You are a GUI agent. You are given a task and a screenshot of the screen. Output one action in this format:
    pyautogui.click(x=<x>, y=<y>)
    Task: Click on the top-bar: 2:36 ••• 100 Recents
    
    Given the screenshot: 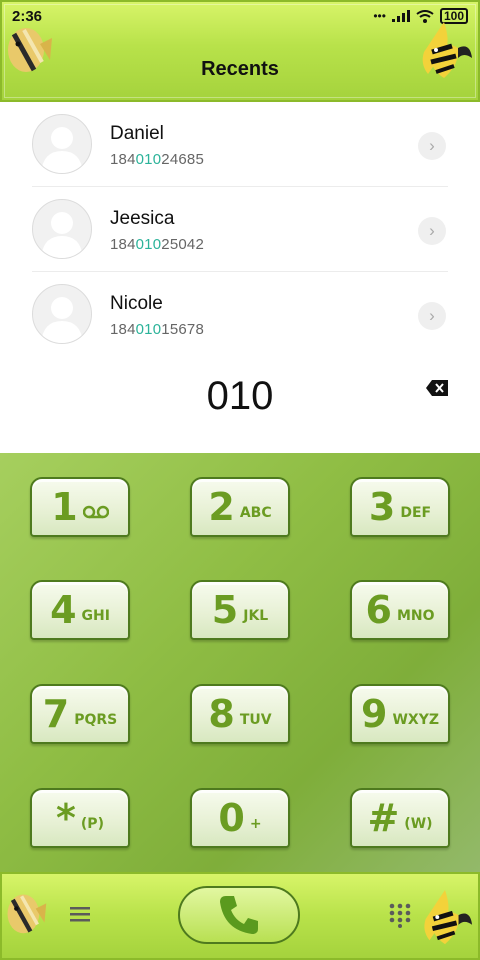 What is the action you would take?
    pyautogui.click(x=240, y=51)
    